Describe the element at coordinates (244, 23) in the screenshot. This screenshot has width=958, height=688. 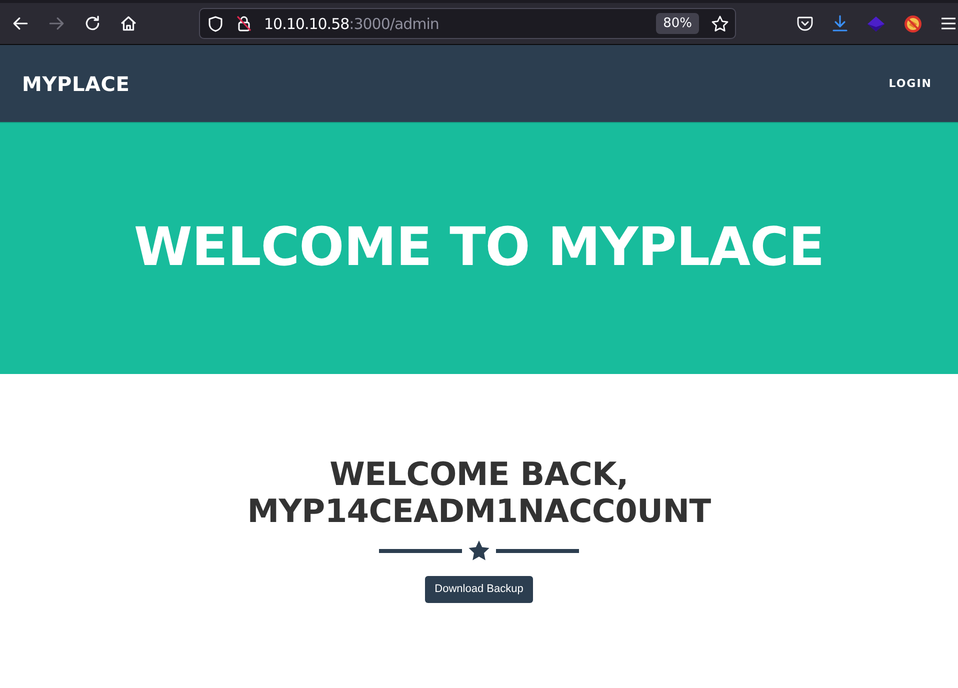
I see `lock-icon` at that location.